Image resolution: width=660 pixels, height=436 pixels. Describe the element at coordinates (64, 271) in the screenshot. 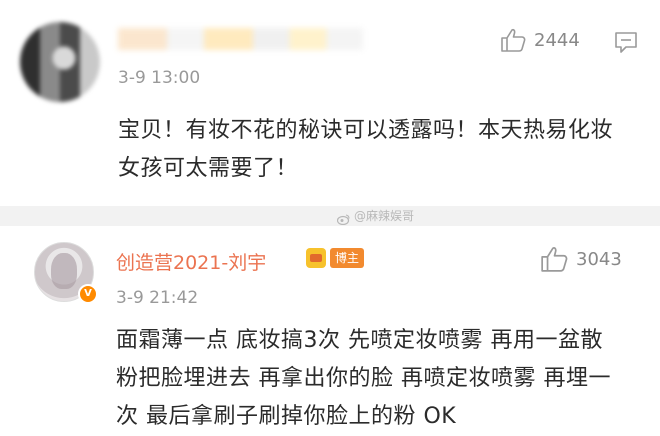

I see `avatar-figure` at that location.